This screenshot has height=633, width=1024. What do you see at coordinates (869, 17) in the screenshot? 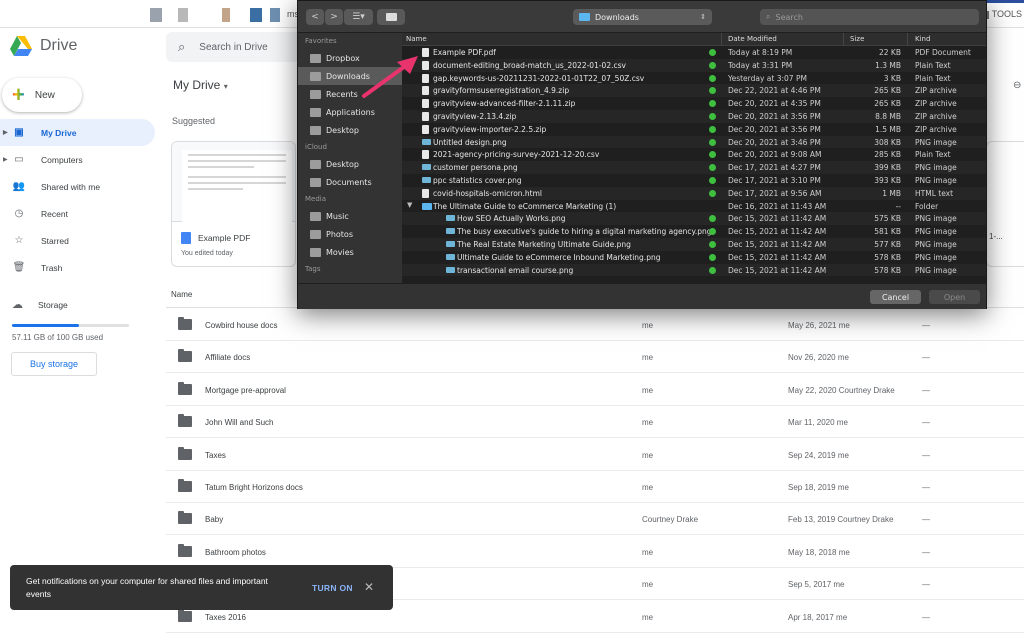
I see `dialog-search-field: ⌕ Search` at bounding box center [869, 17].